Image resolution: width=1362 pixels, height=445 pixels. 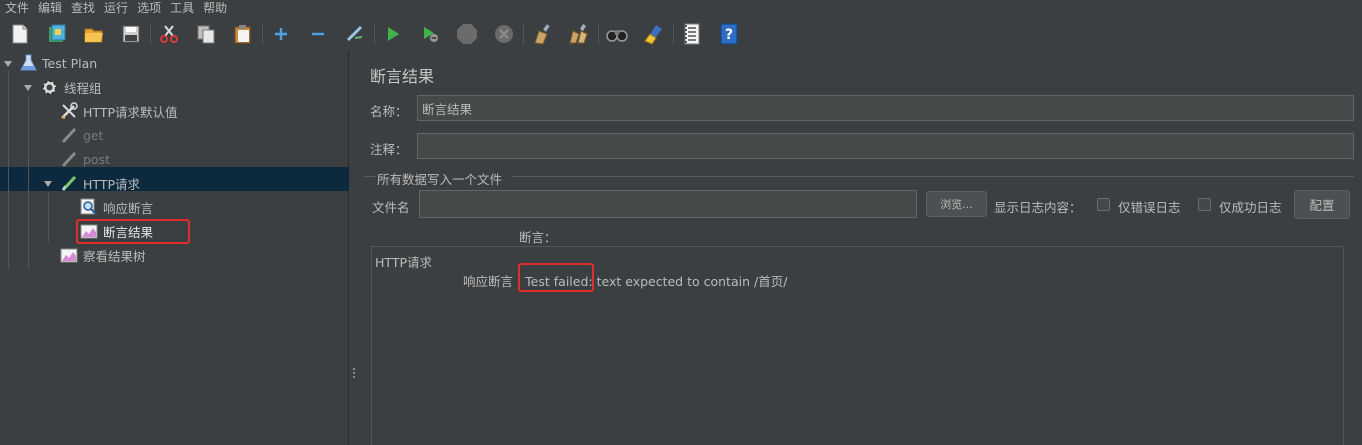 I want to click on function-helper-button, so click(x=692, y=34).